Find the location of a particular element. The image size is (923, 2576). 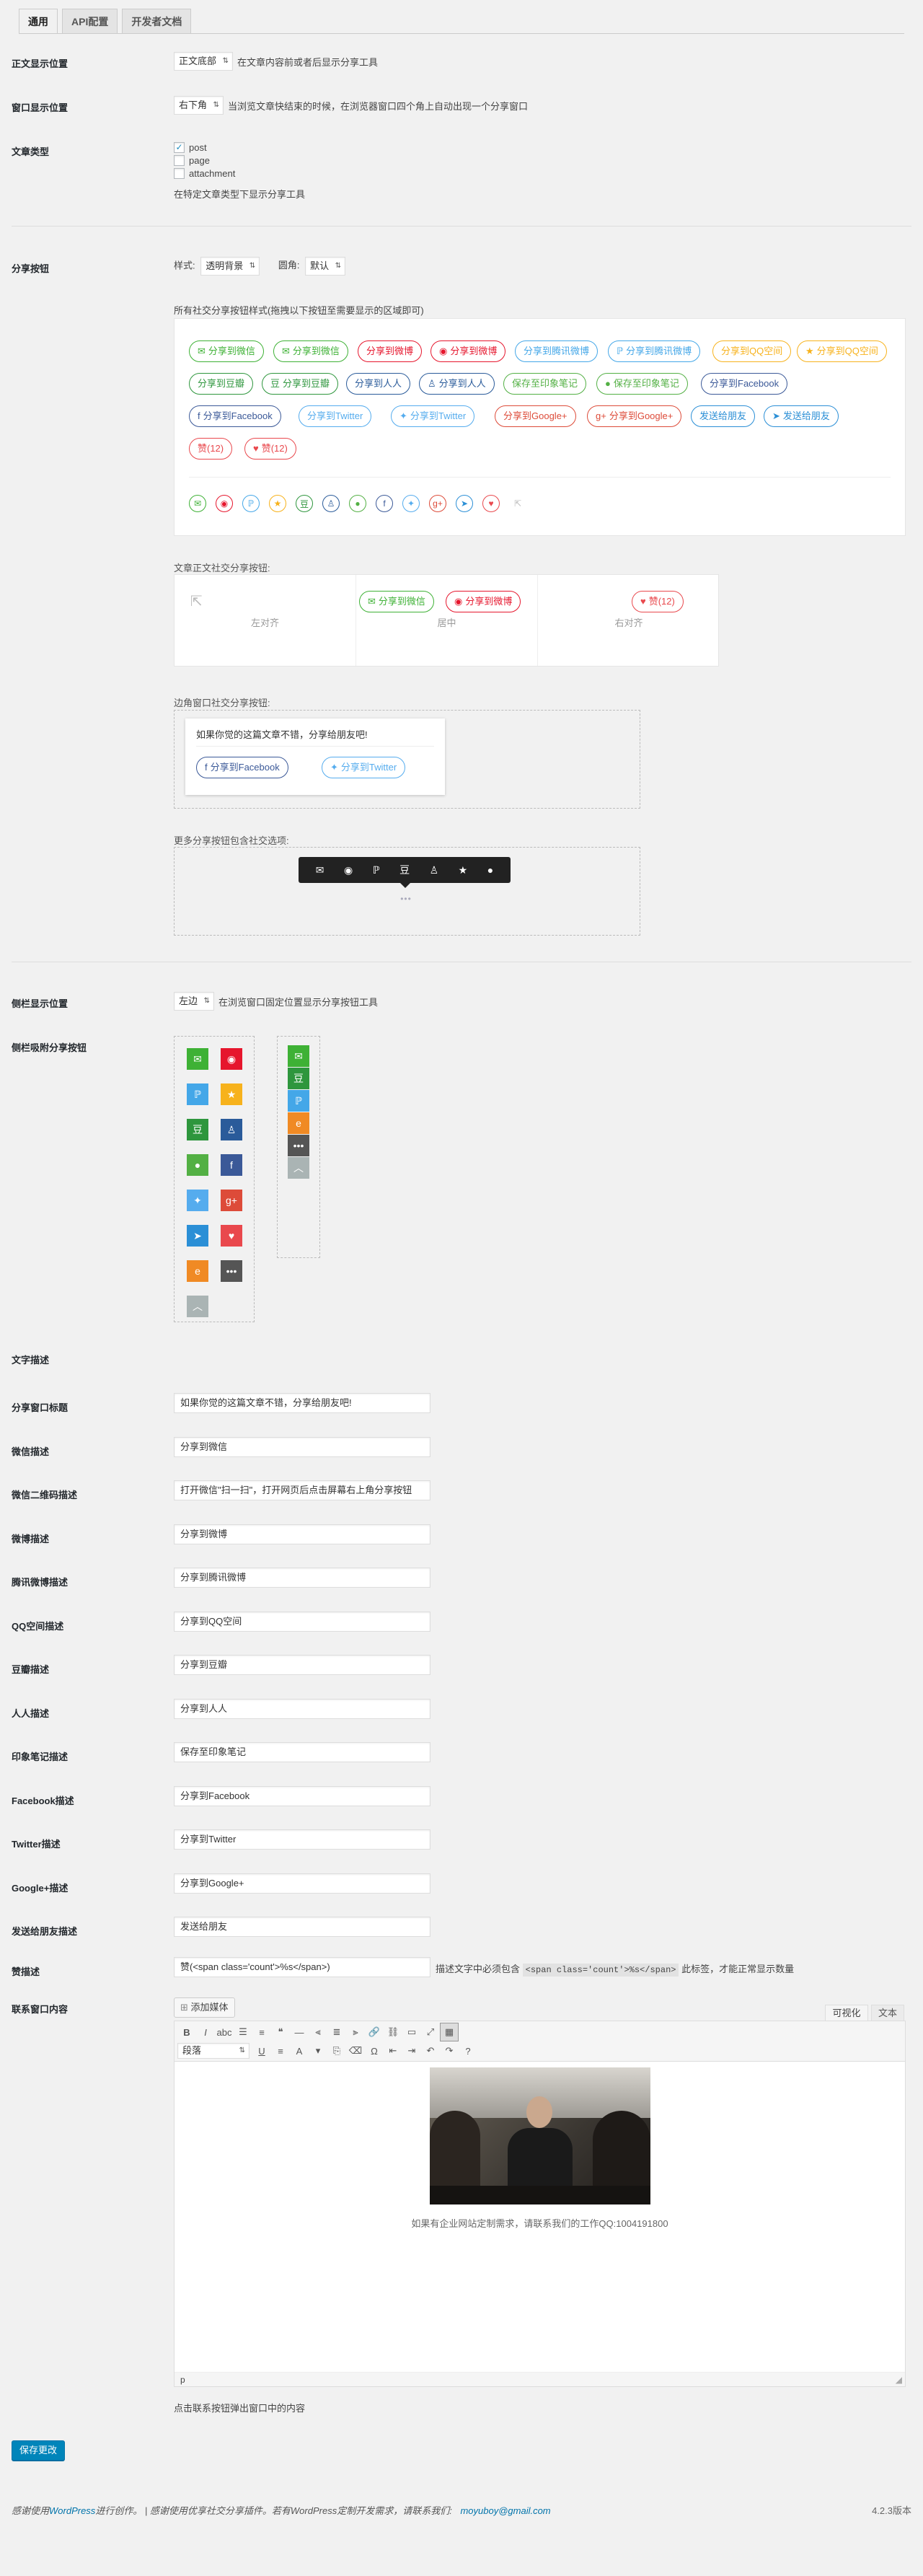

corner-twitter-button: ✦ 分享到Twitter is located at coordinates (364, 767).